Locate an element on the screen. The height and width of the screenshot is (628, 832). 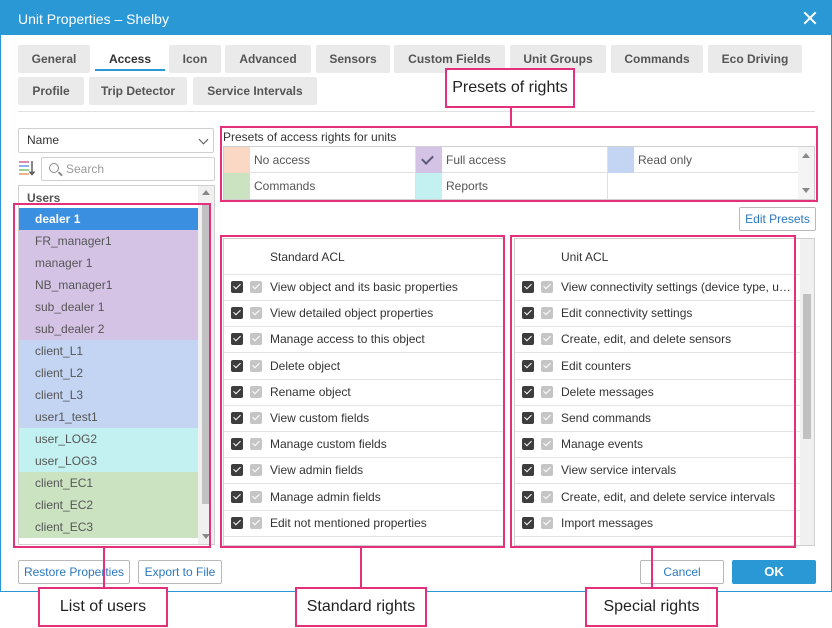
user-list-item: client_EC1 is located at coordinates (108, 483).